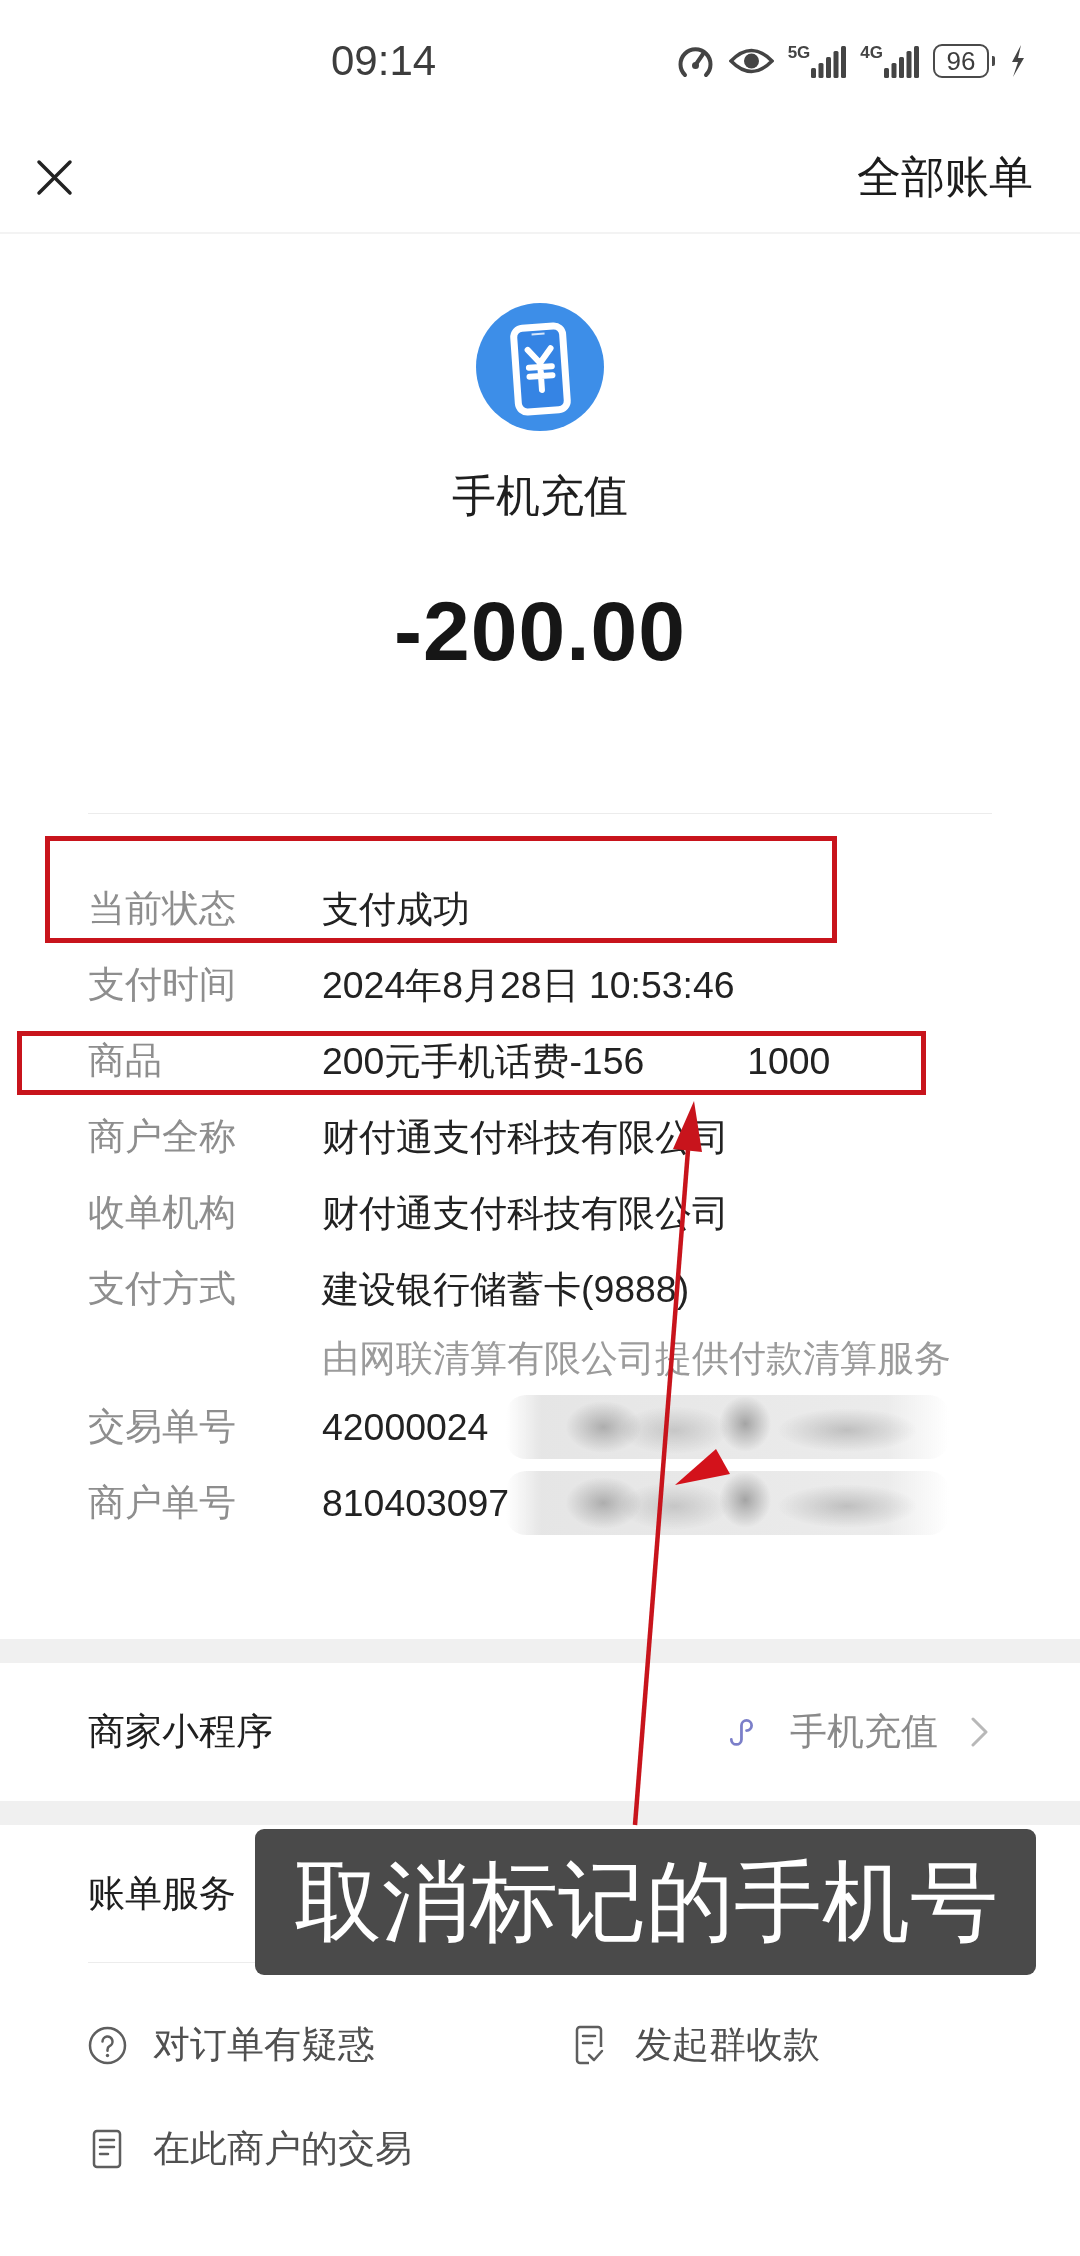  I want to click on network-type-label: 4G, so click(871, 53).